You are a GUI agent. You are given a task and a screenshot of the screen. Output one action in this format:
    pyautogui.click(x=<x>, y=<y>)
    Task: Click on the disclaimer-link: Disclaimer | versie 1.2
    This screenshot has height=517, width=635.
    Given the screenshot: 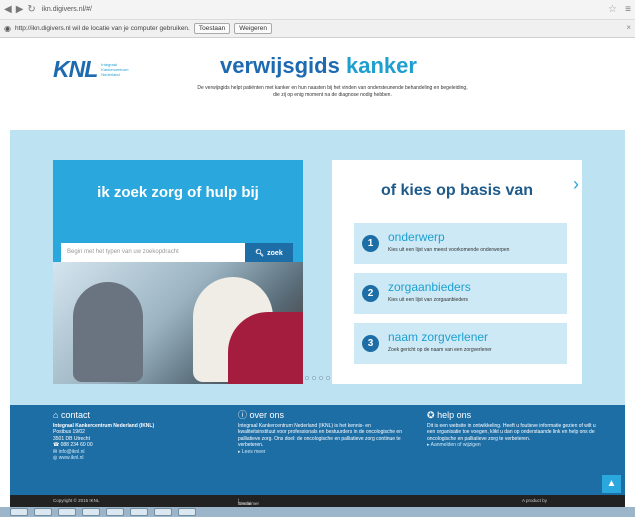 What is the action you would take?
    pyautogui.click(x=248, y=504)
    